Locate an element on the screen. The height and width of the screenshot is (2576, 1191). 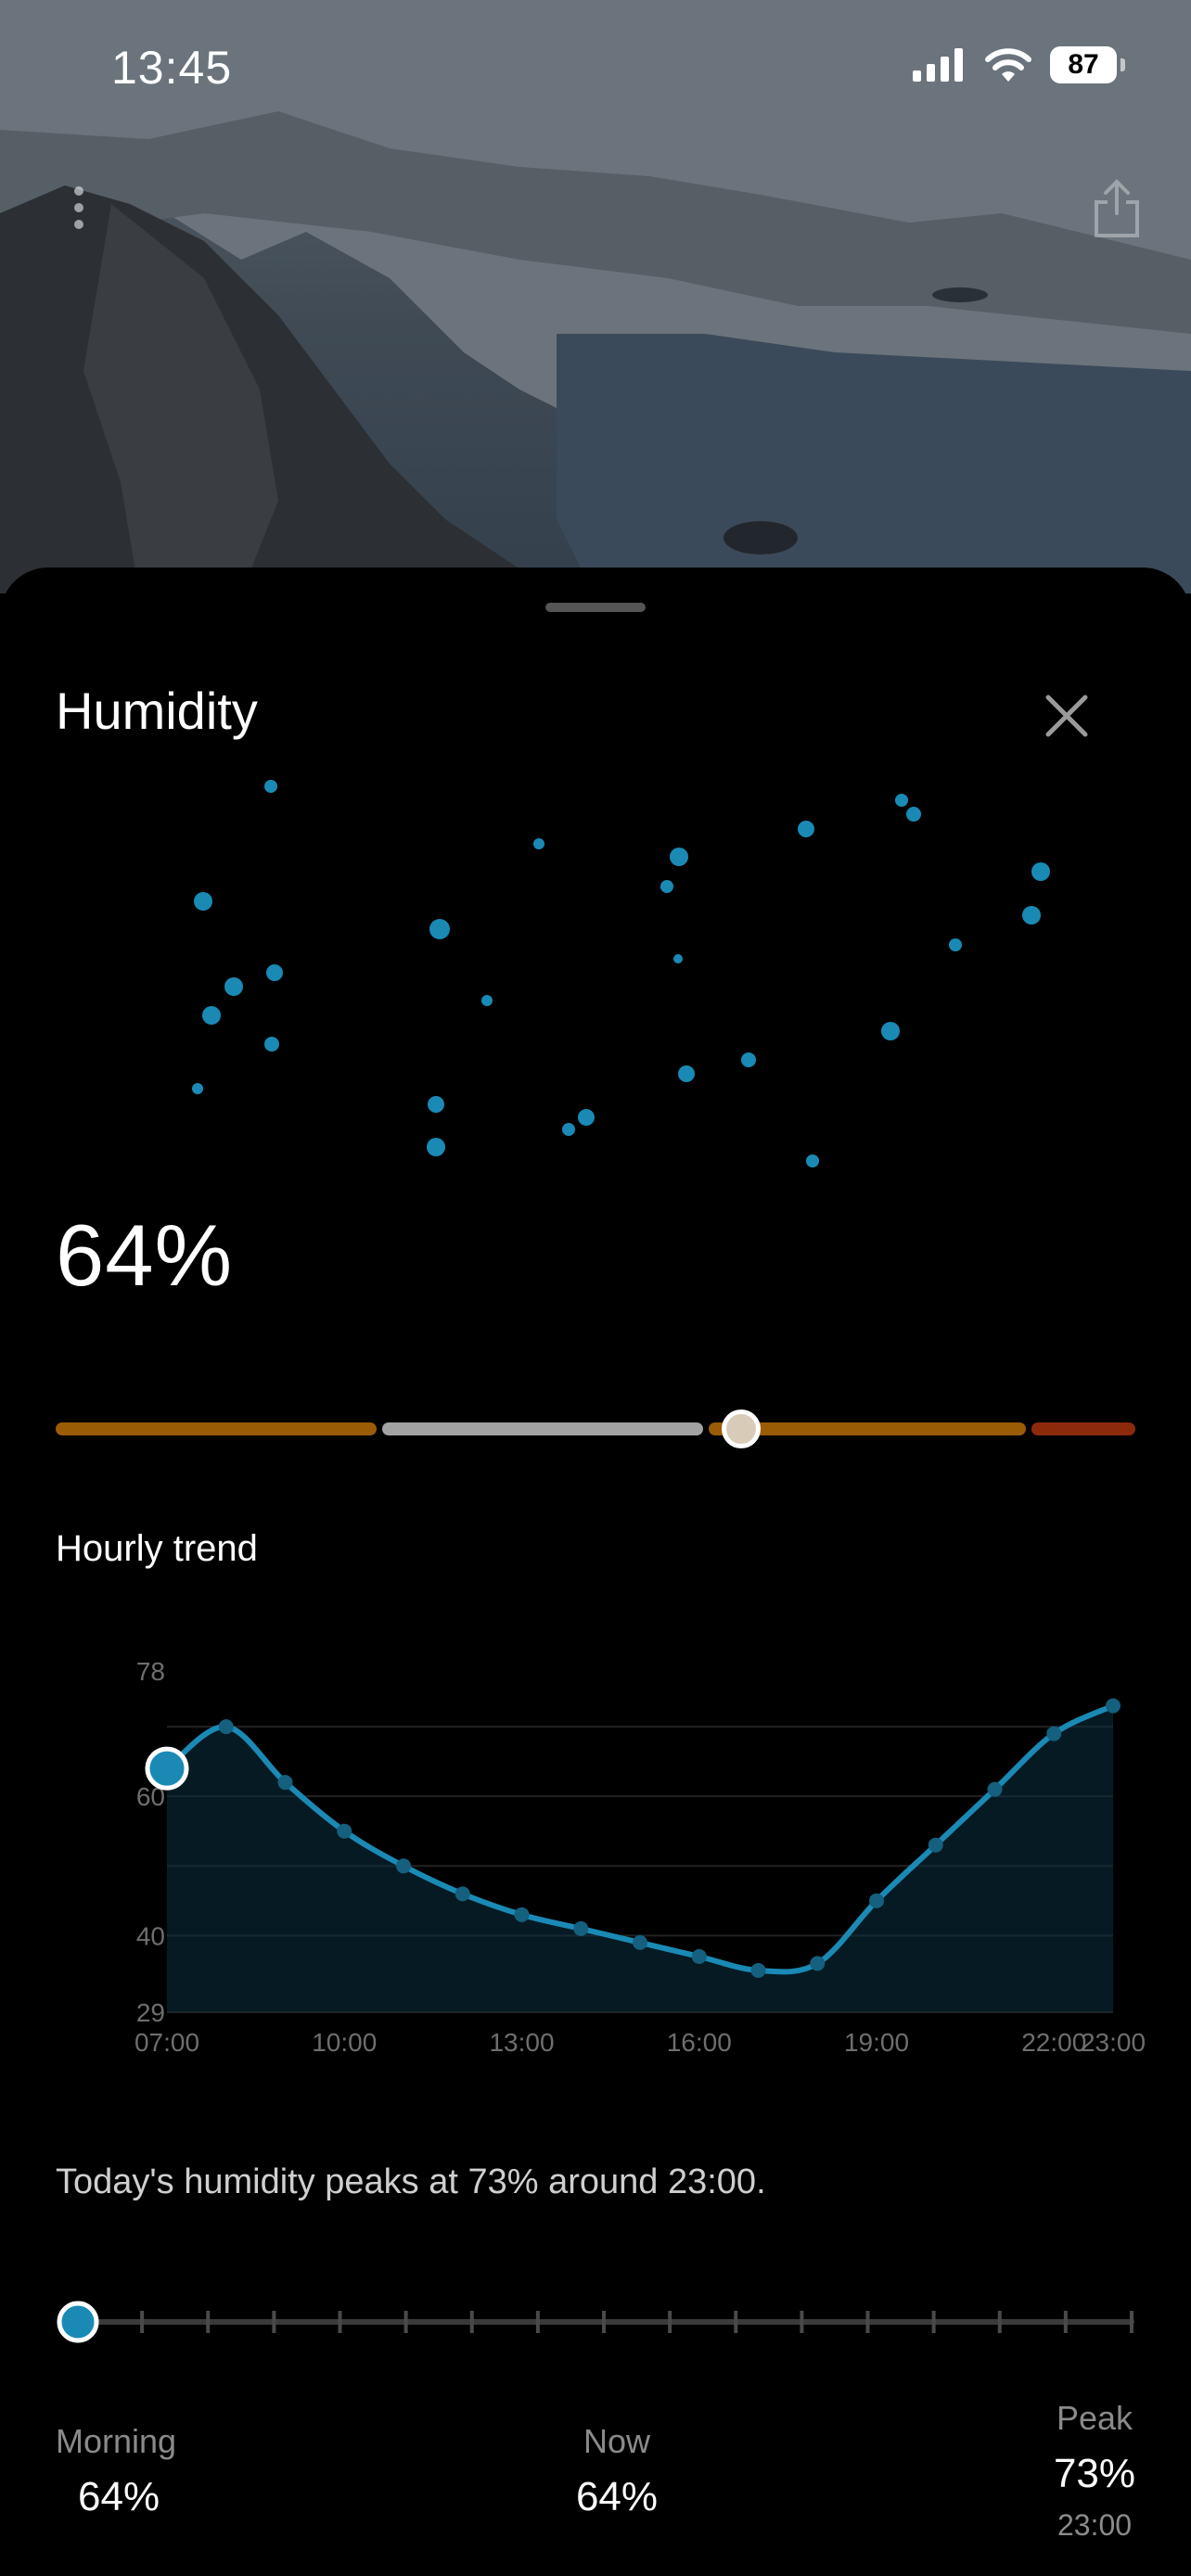
status-time: 13:45 is located at coordinates (172, 68).